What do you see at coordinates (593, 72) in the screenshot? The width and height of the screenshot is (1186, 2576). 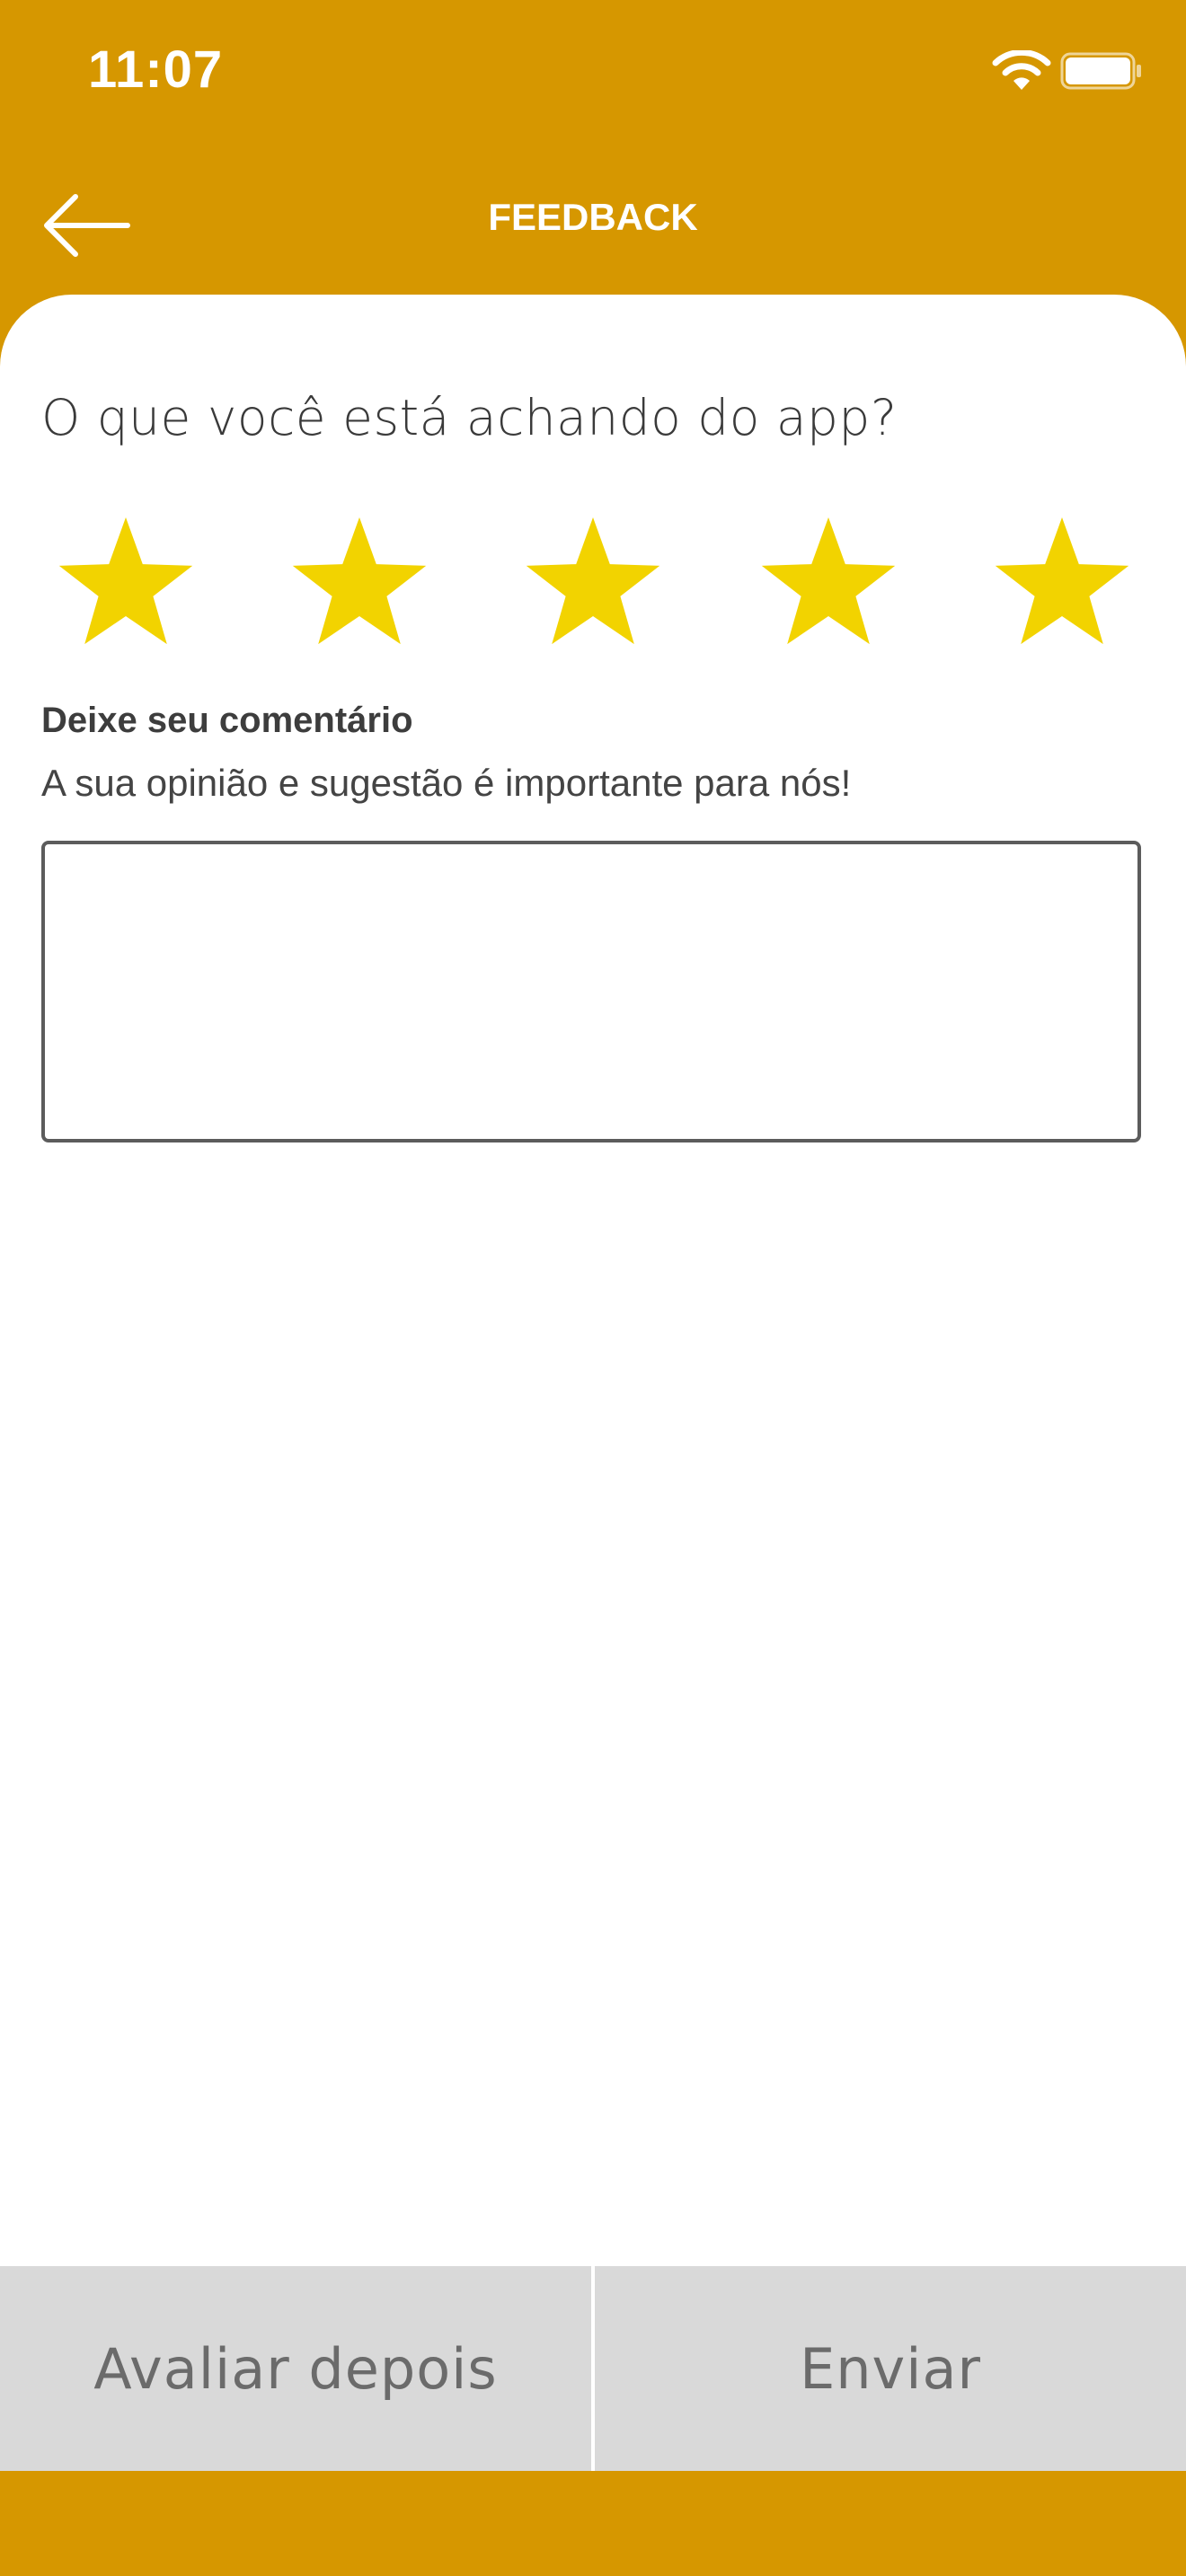 I see `status-bar: 11:07` at bounding box center [593, 72].